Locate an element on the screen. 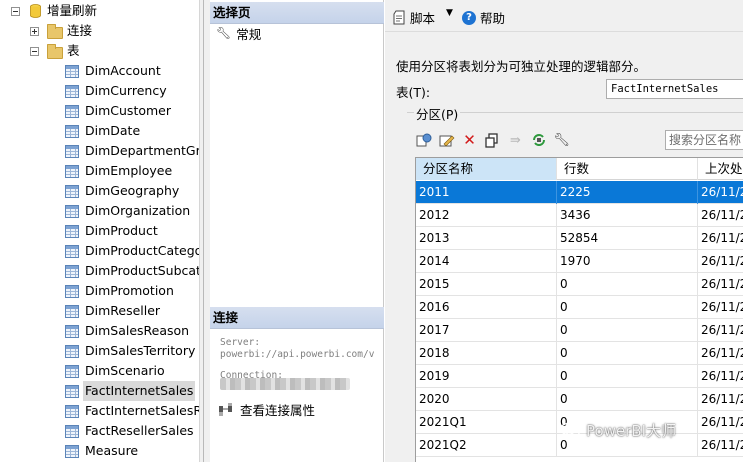  tree-node-tables: 表 is located at coordinates (99, 51).